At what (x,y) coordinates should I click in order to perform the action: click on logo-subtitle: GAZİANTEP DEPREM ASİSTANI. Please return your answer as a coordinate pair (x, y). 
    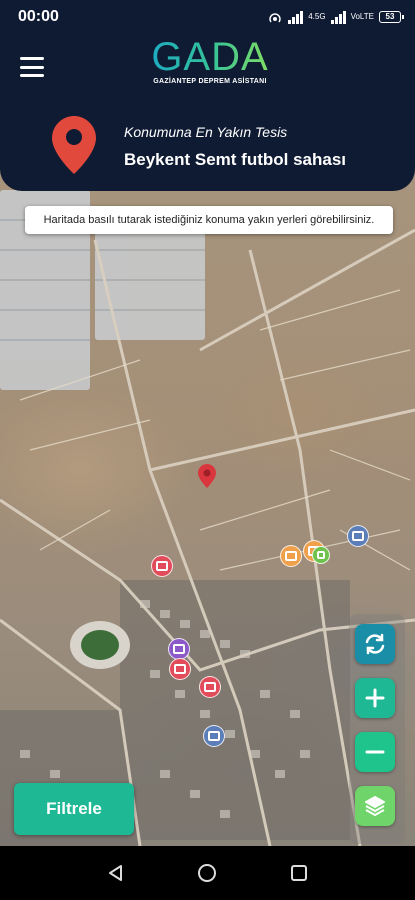
    Looking at the image, I should click on (210, 81).